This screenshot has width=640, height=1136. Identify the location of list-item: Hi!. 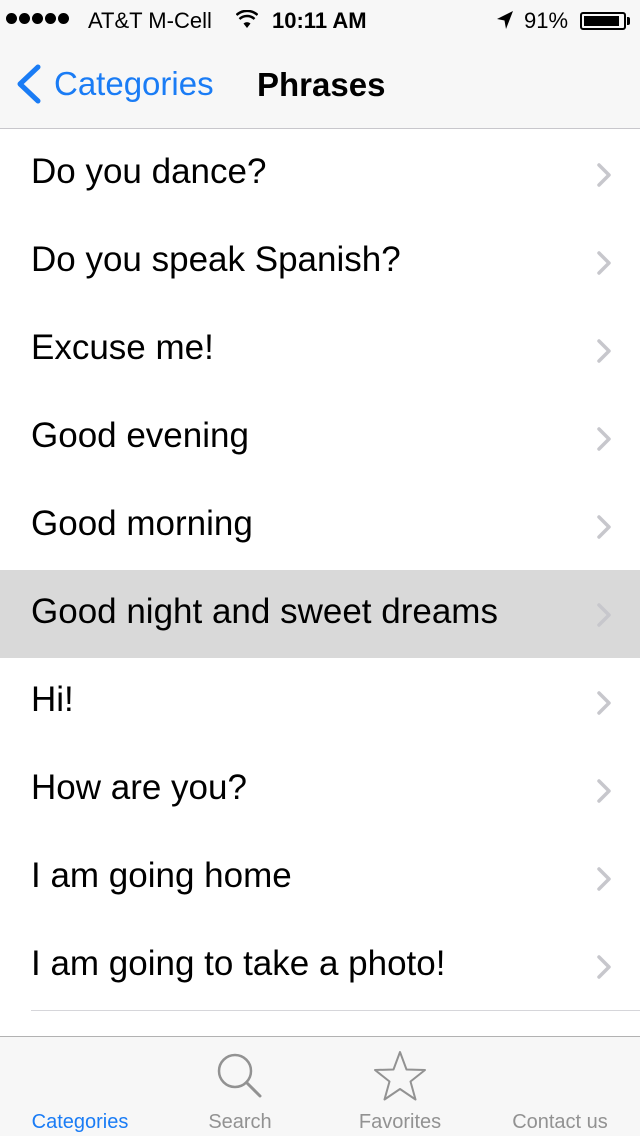
(320, 702).